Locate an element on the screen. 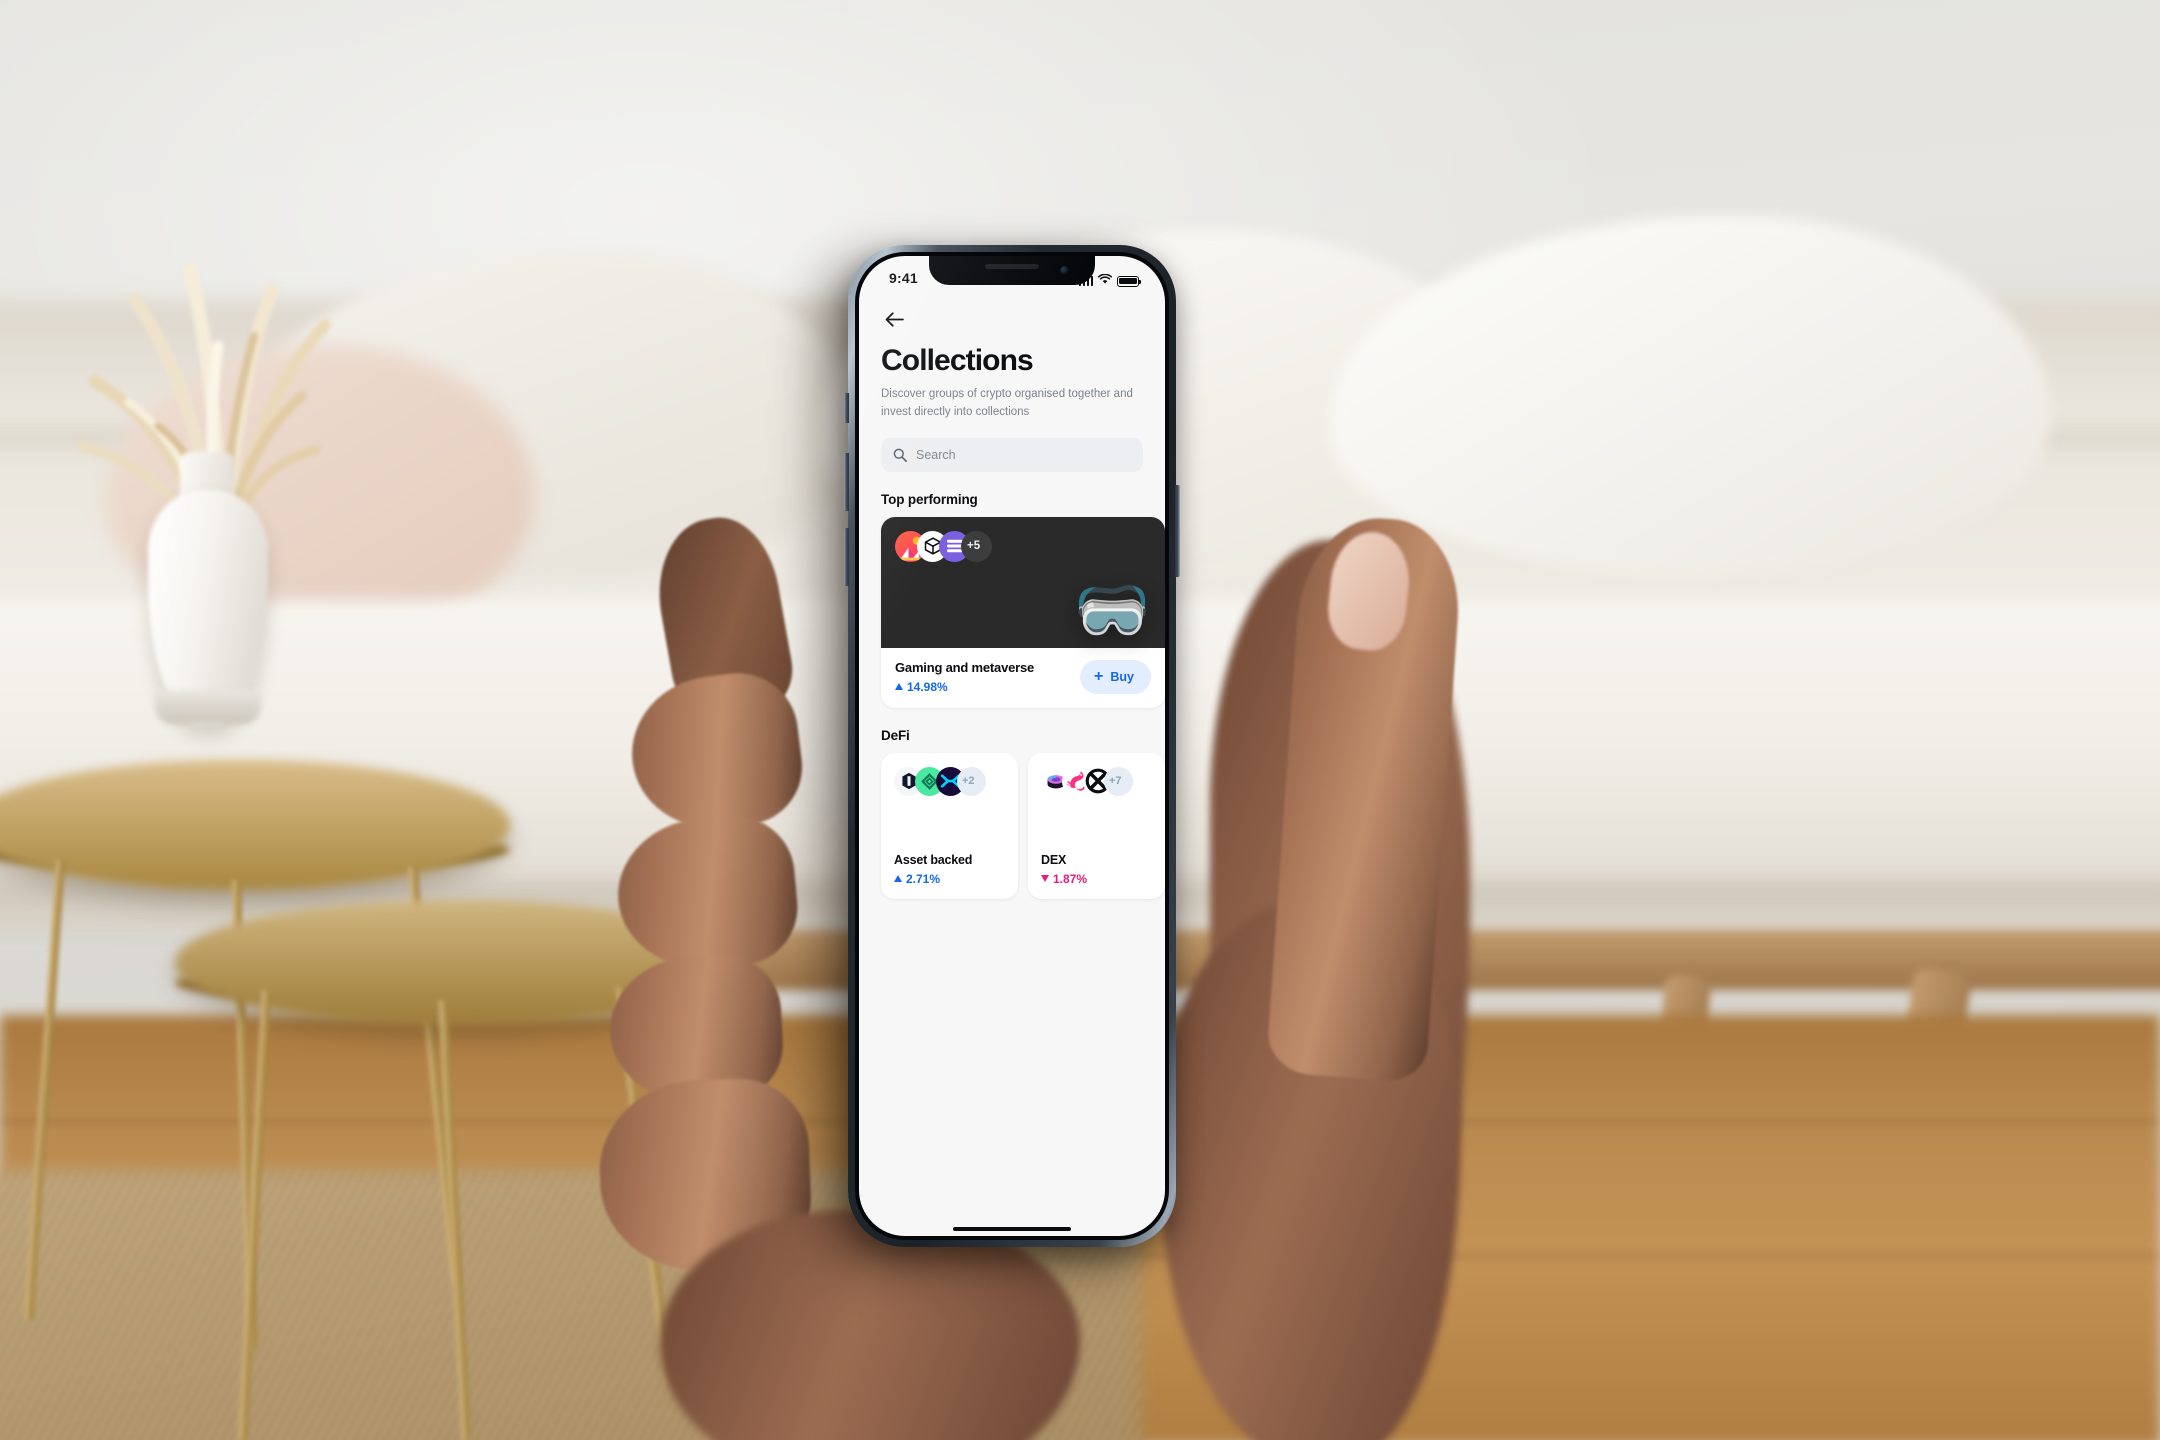 This screenshot has width=2160, height=1440. change-value: 2.71% is located at coordinates (923, 878).